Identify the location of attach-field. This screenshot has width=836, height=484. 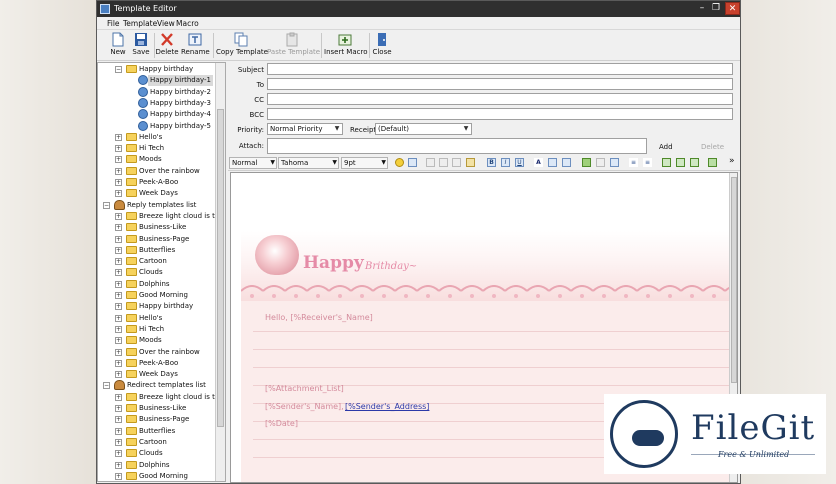
(457, 146).